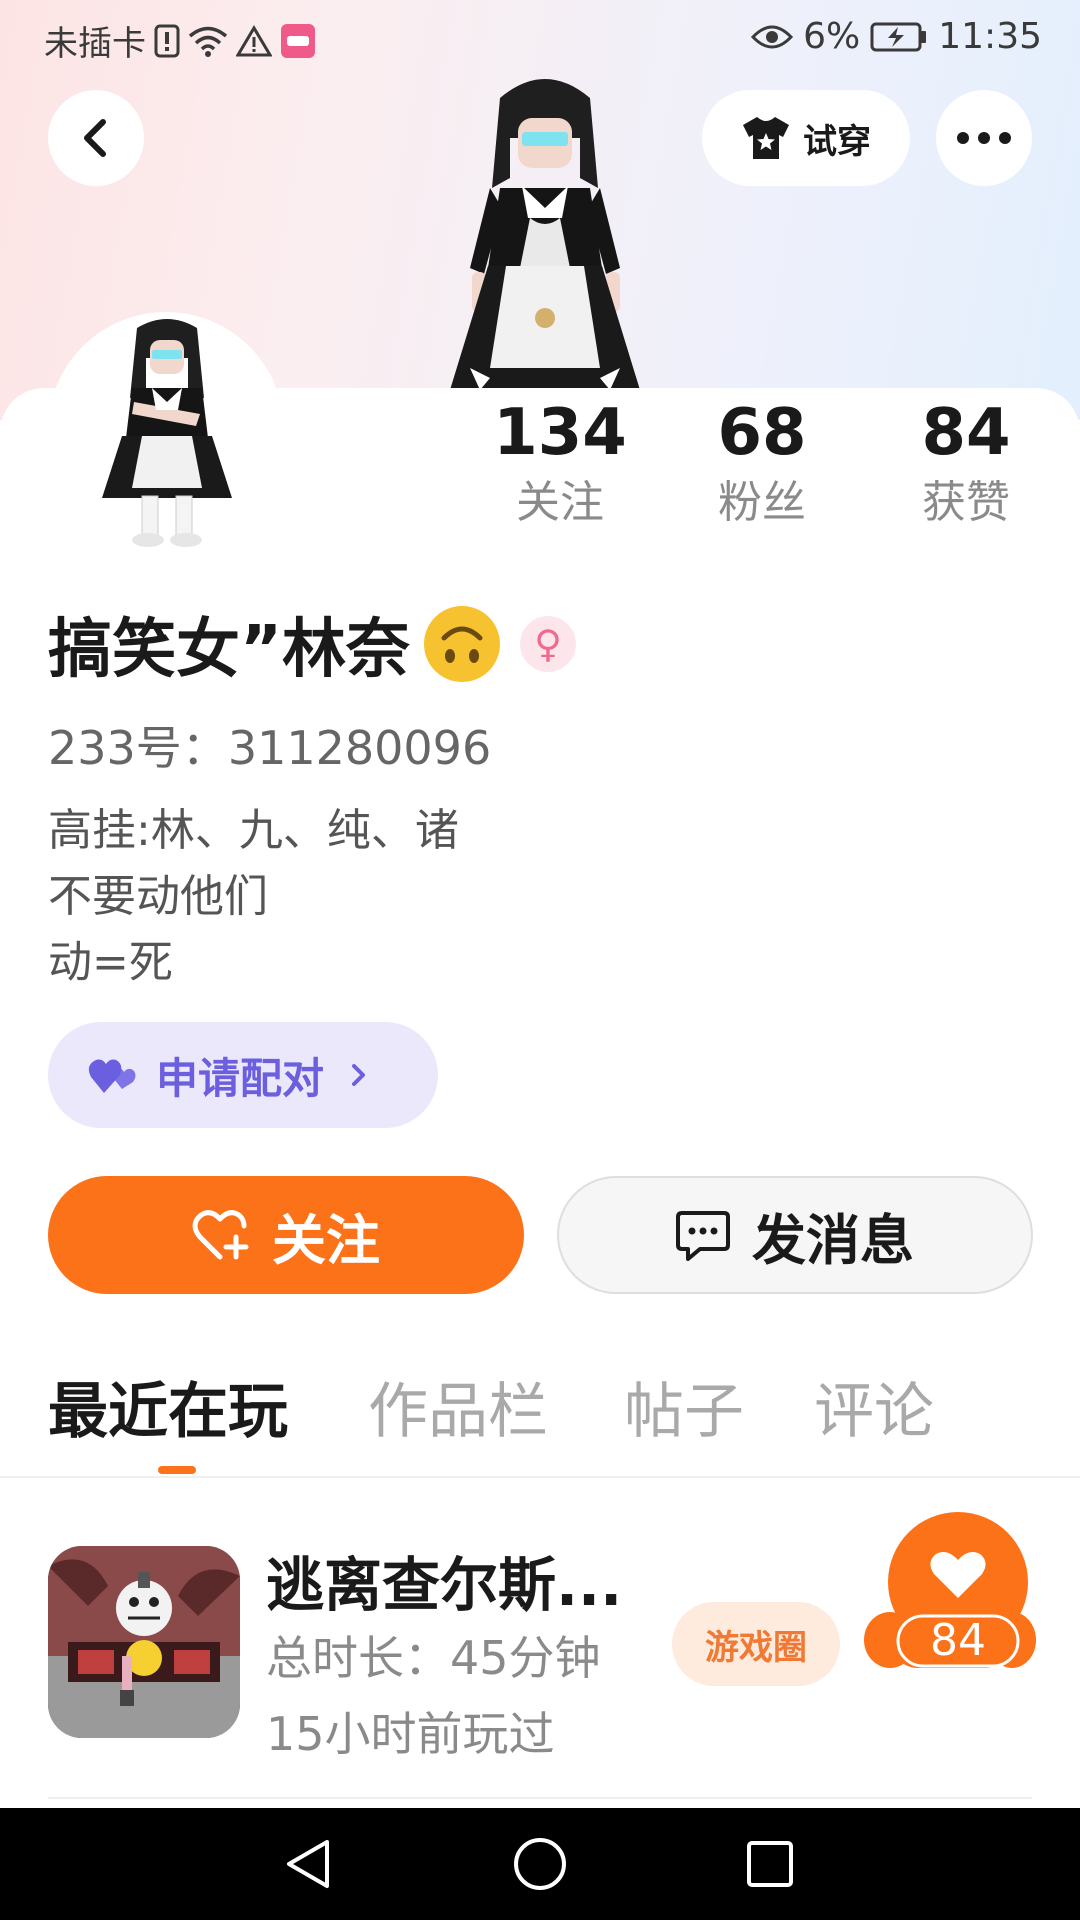 This screenshot has width=1080, height=1920. What do you see at coordinates (832, 36) in the screenshot?
I see `battery-percent: 6%` at bounding box center [832, 36].